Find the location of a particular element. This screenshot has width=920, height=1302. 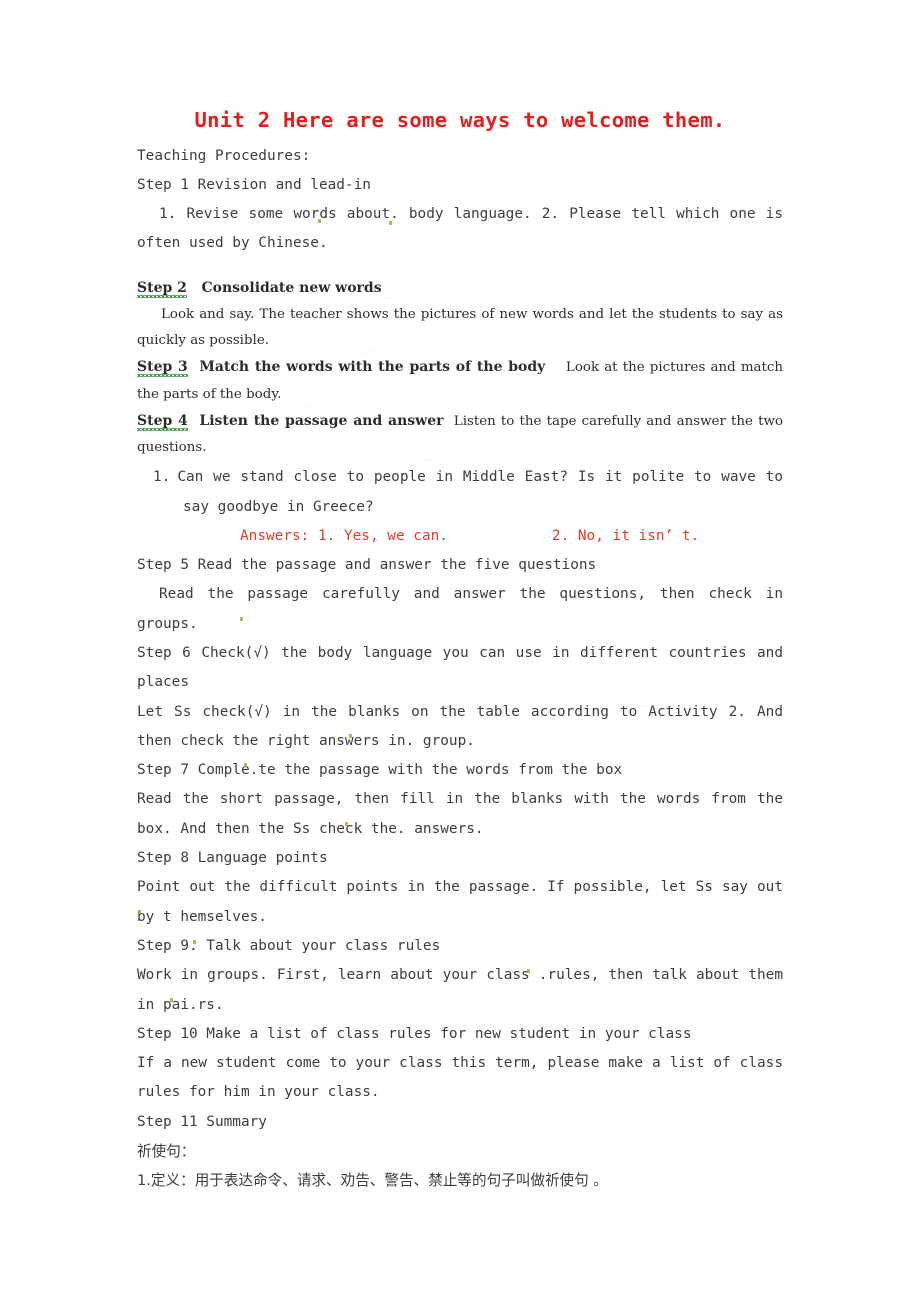

step-4-heading-prefix: Step 4 is located at coordinates (162, 420).